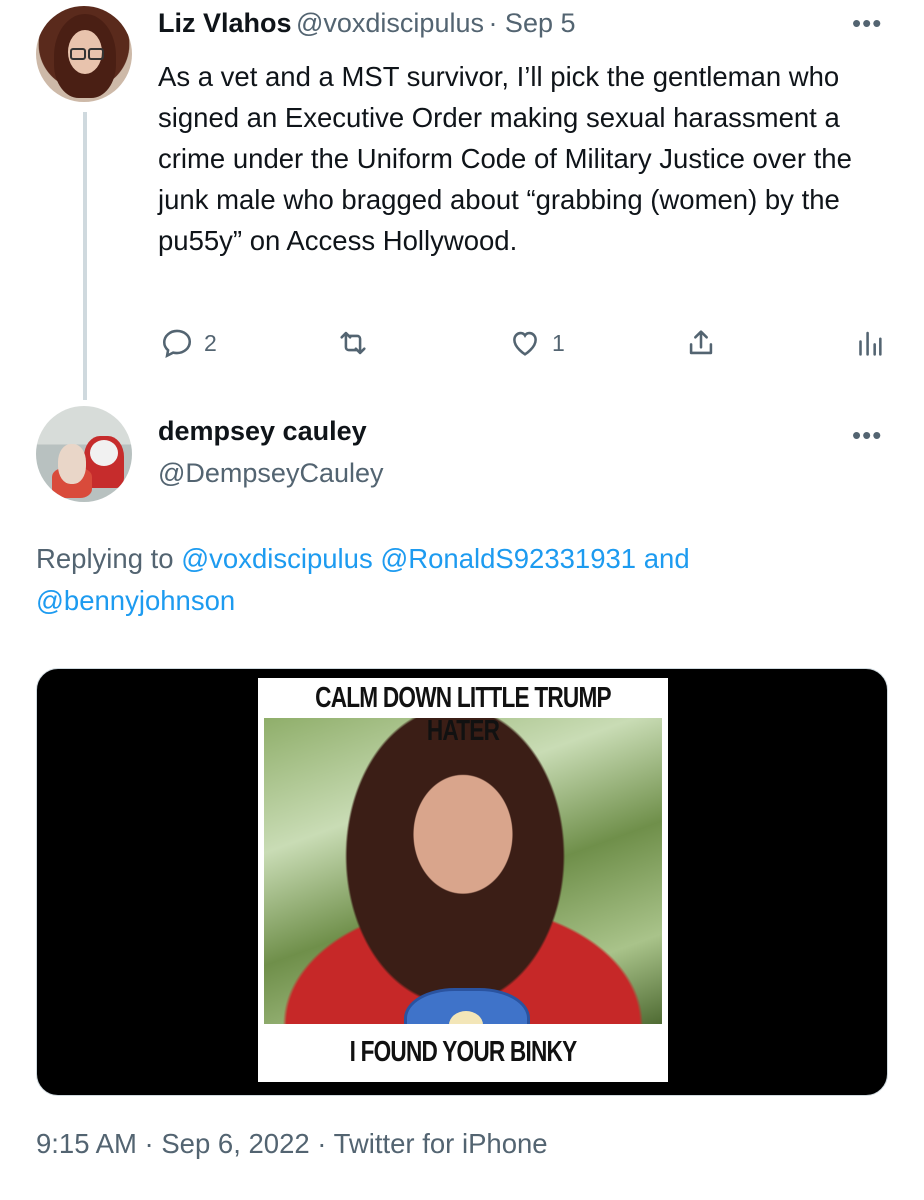 This screenshot has width=924, height=1200. What do you see at coordinates (84, 54) in the screenshot?
I see `avatar-liz-vlahos` at bounding box center [84, 54].